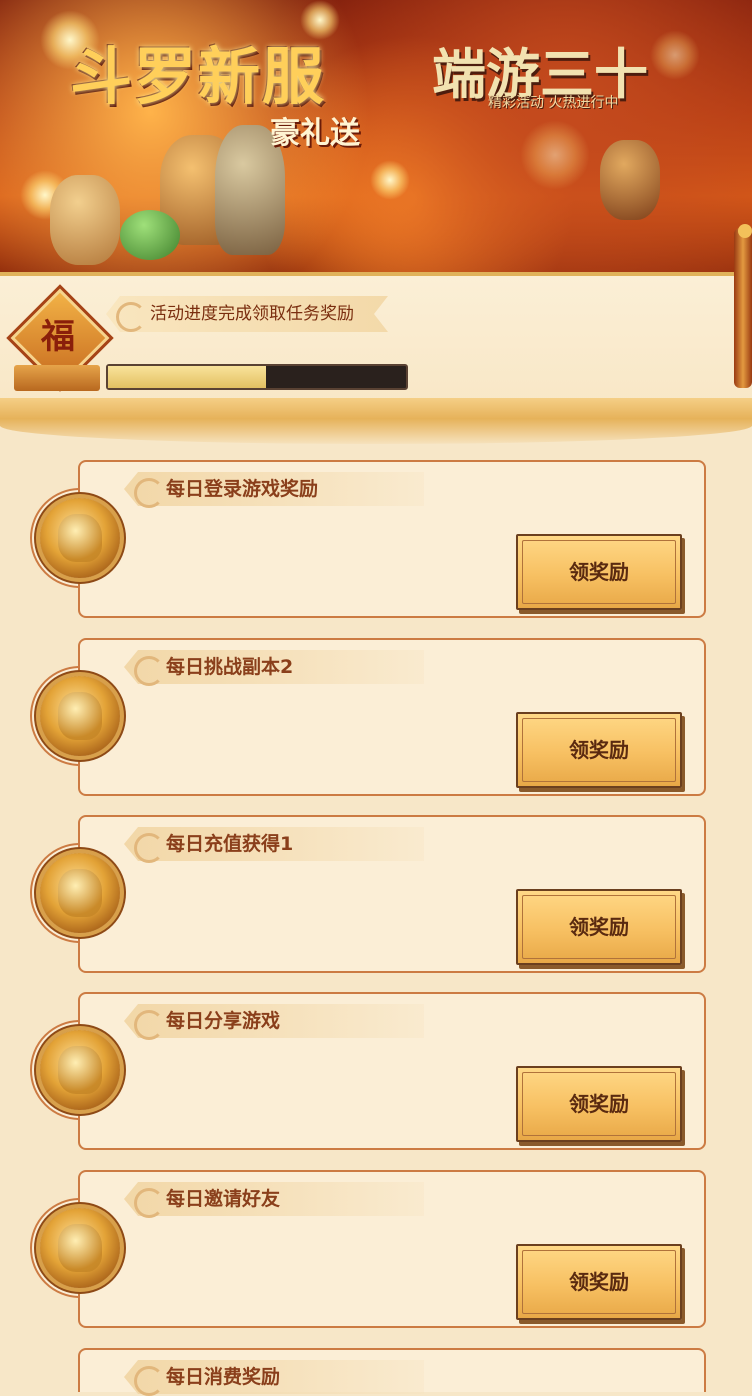 This screenshot has width=752, height=1396. What do you see at coordinates (553, 103) in the screenshot?
I see `banner-subtitle-secondary: 精彩活动 火热进行中` at bounding box center [553, 103].